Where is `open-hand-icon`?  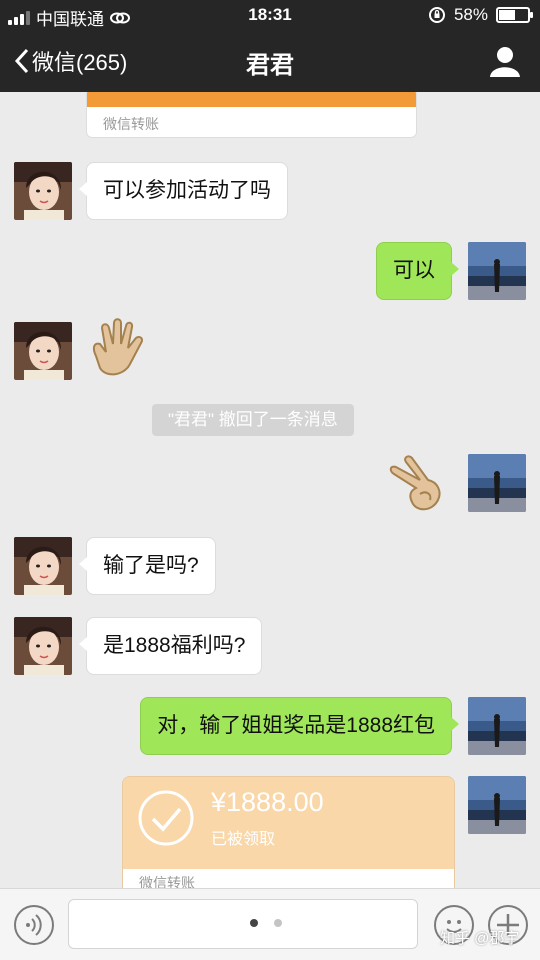 open-hand-icon is located at coordinates (117, 349).